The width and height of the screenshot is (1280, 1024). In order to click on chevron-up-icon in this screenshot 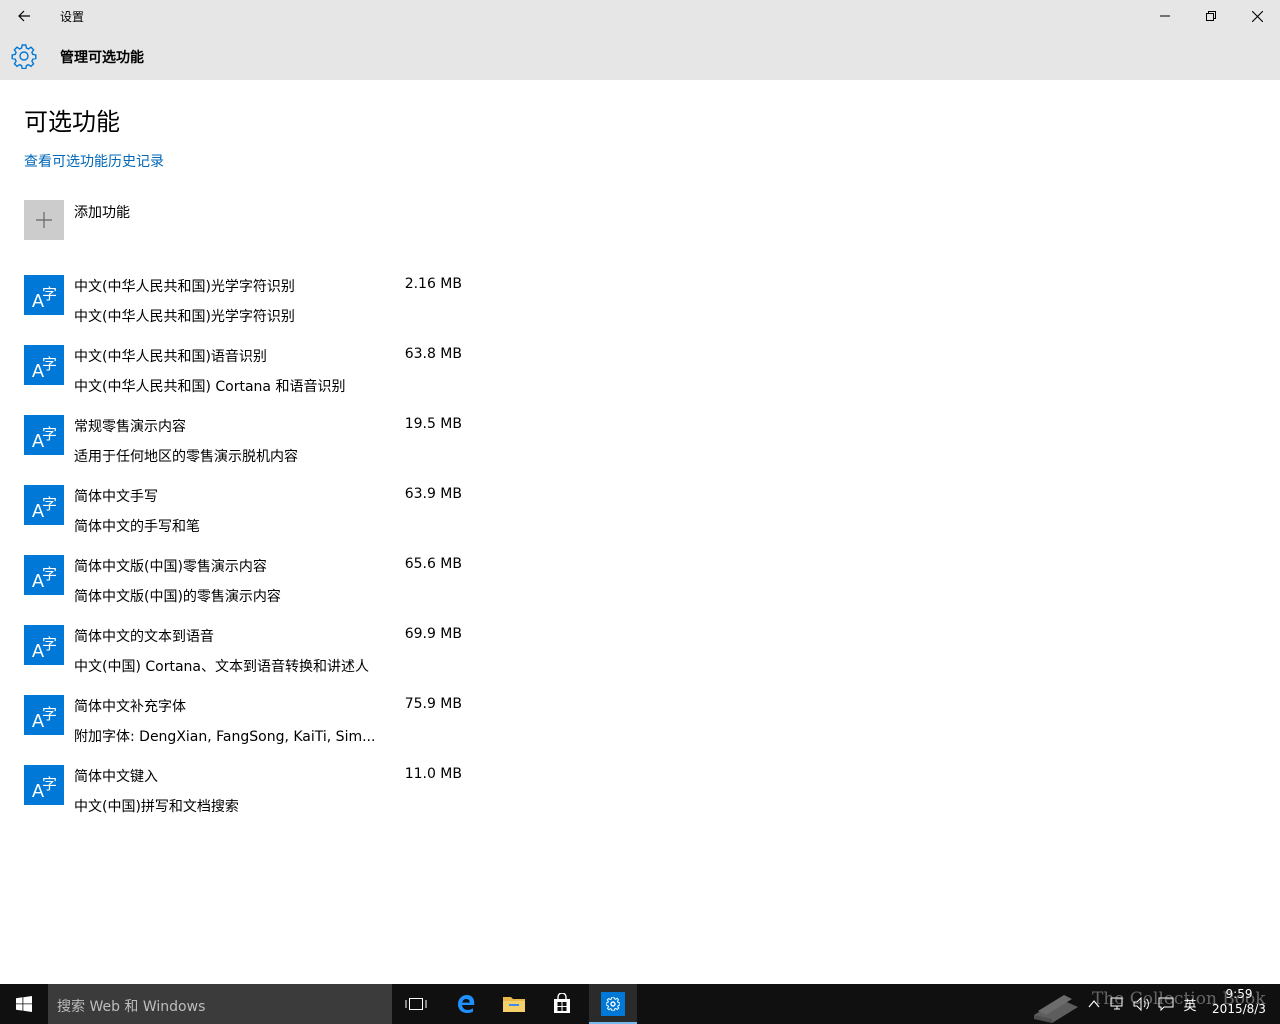, I will do `click(1094, 1004)`.